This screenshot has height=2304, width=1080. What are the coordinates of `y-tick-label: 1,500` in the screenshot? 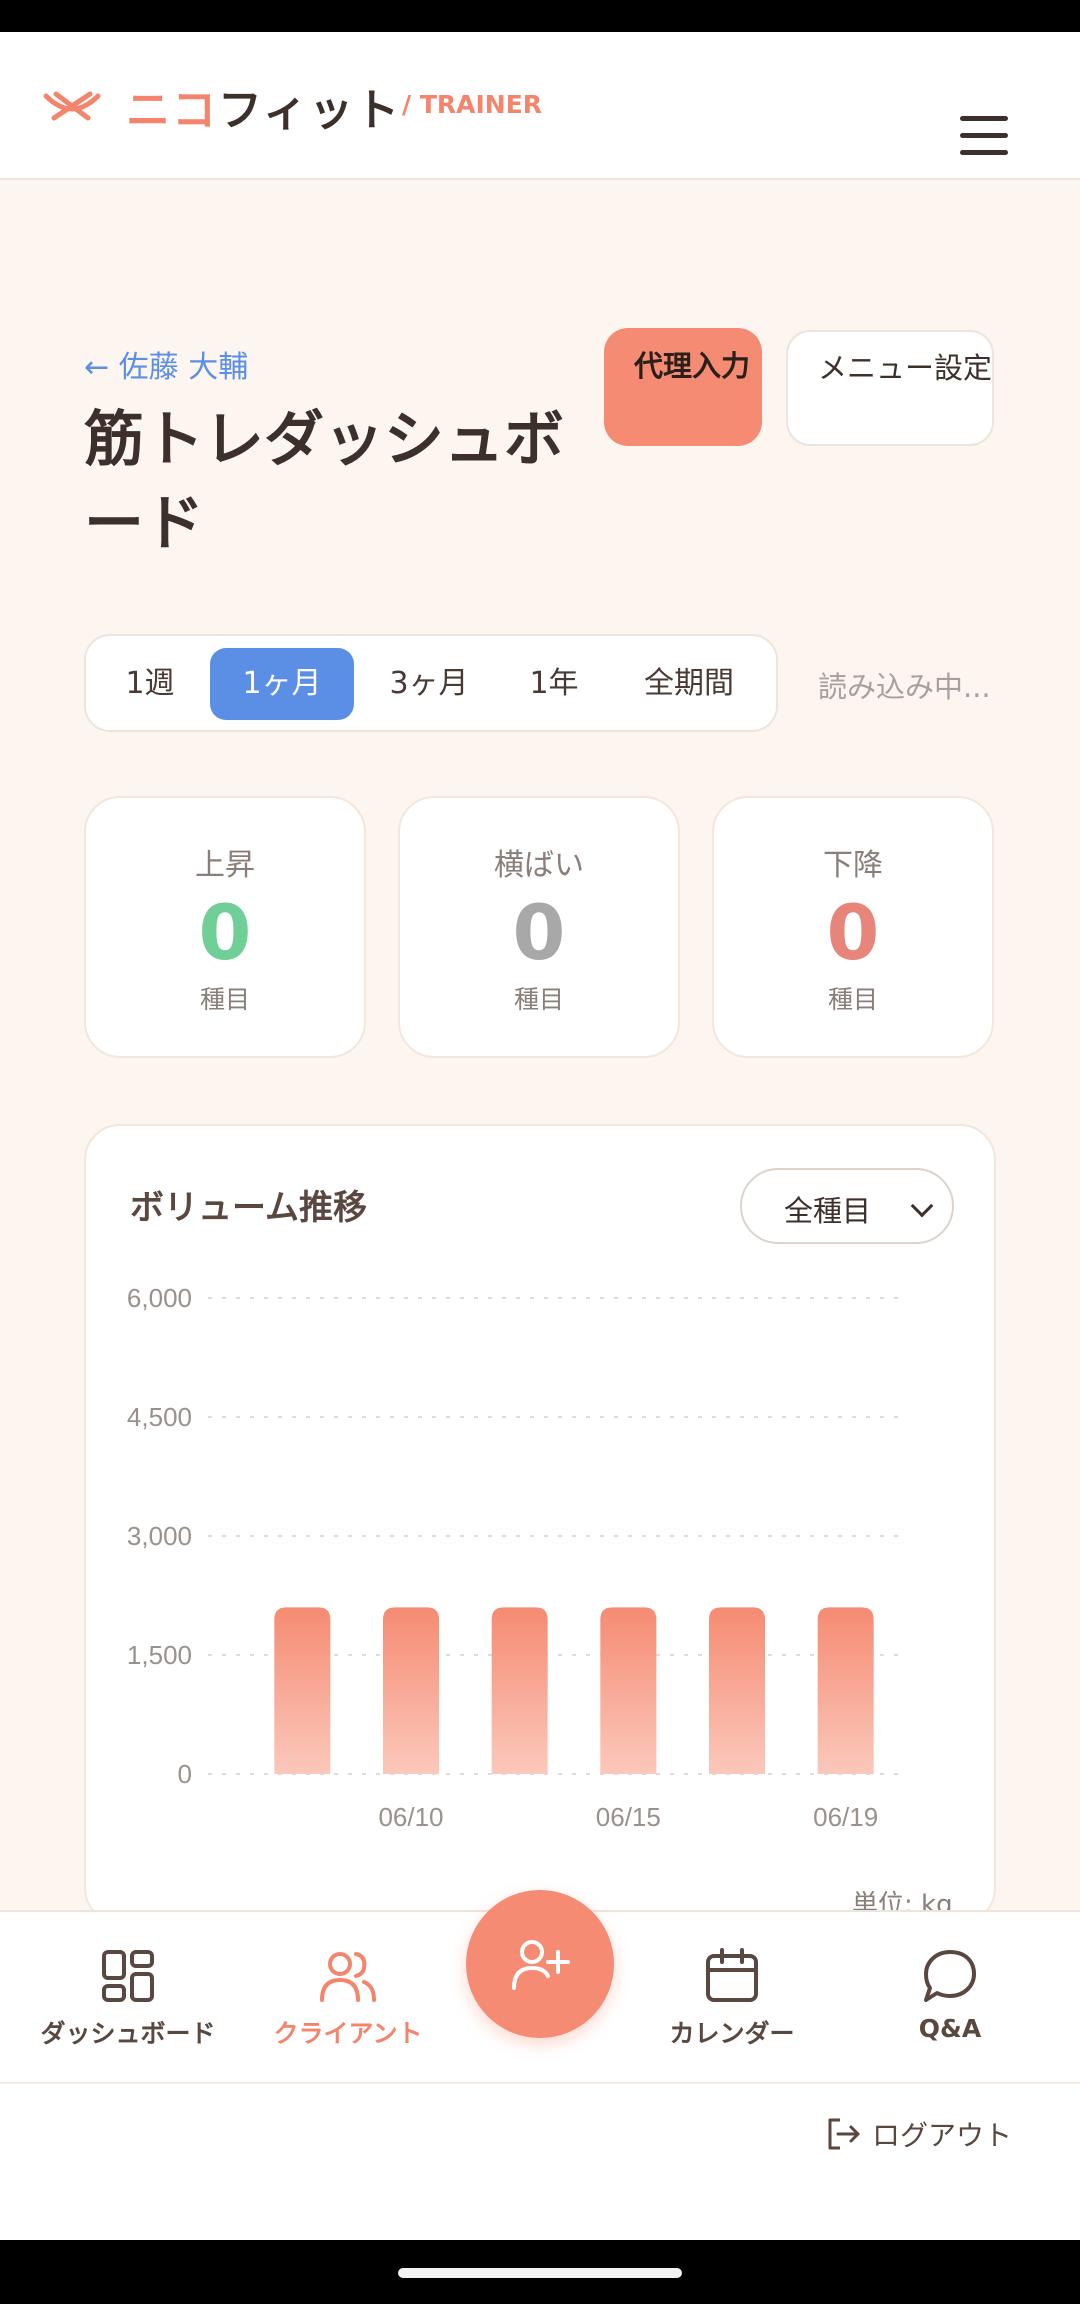 It's located at (159, 1655).